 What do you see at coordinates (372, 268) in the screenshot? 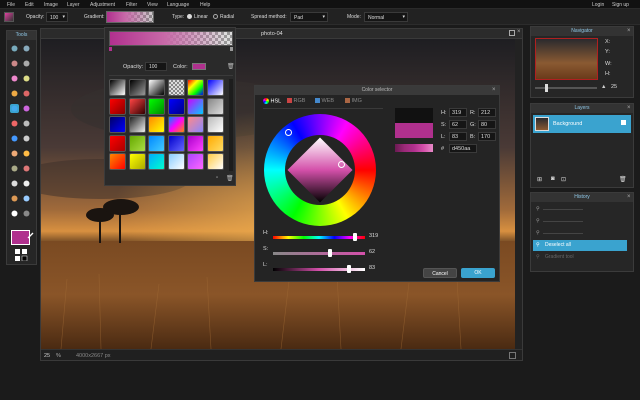
I see `slider-value: 83` at bounding box center [372, 268].